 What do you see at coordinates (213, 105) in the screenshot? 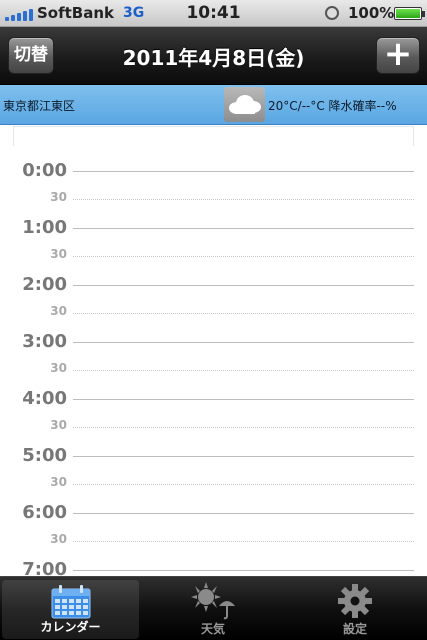
I see `weather-bar: 東京都江東区 20°C/--°C 降水確率--%` at bounding box center [213, 105].